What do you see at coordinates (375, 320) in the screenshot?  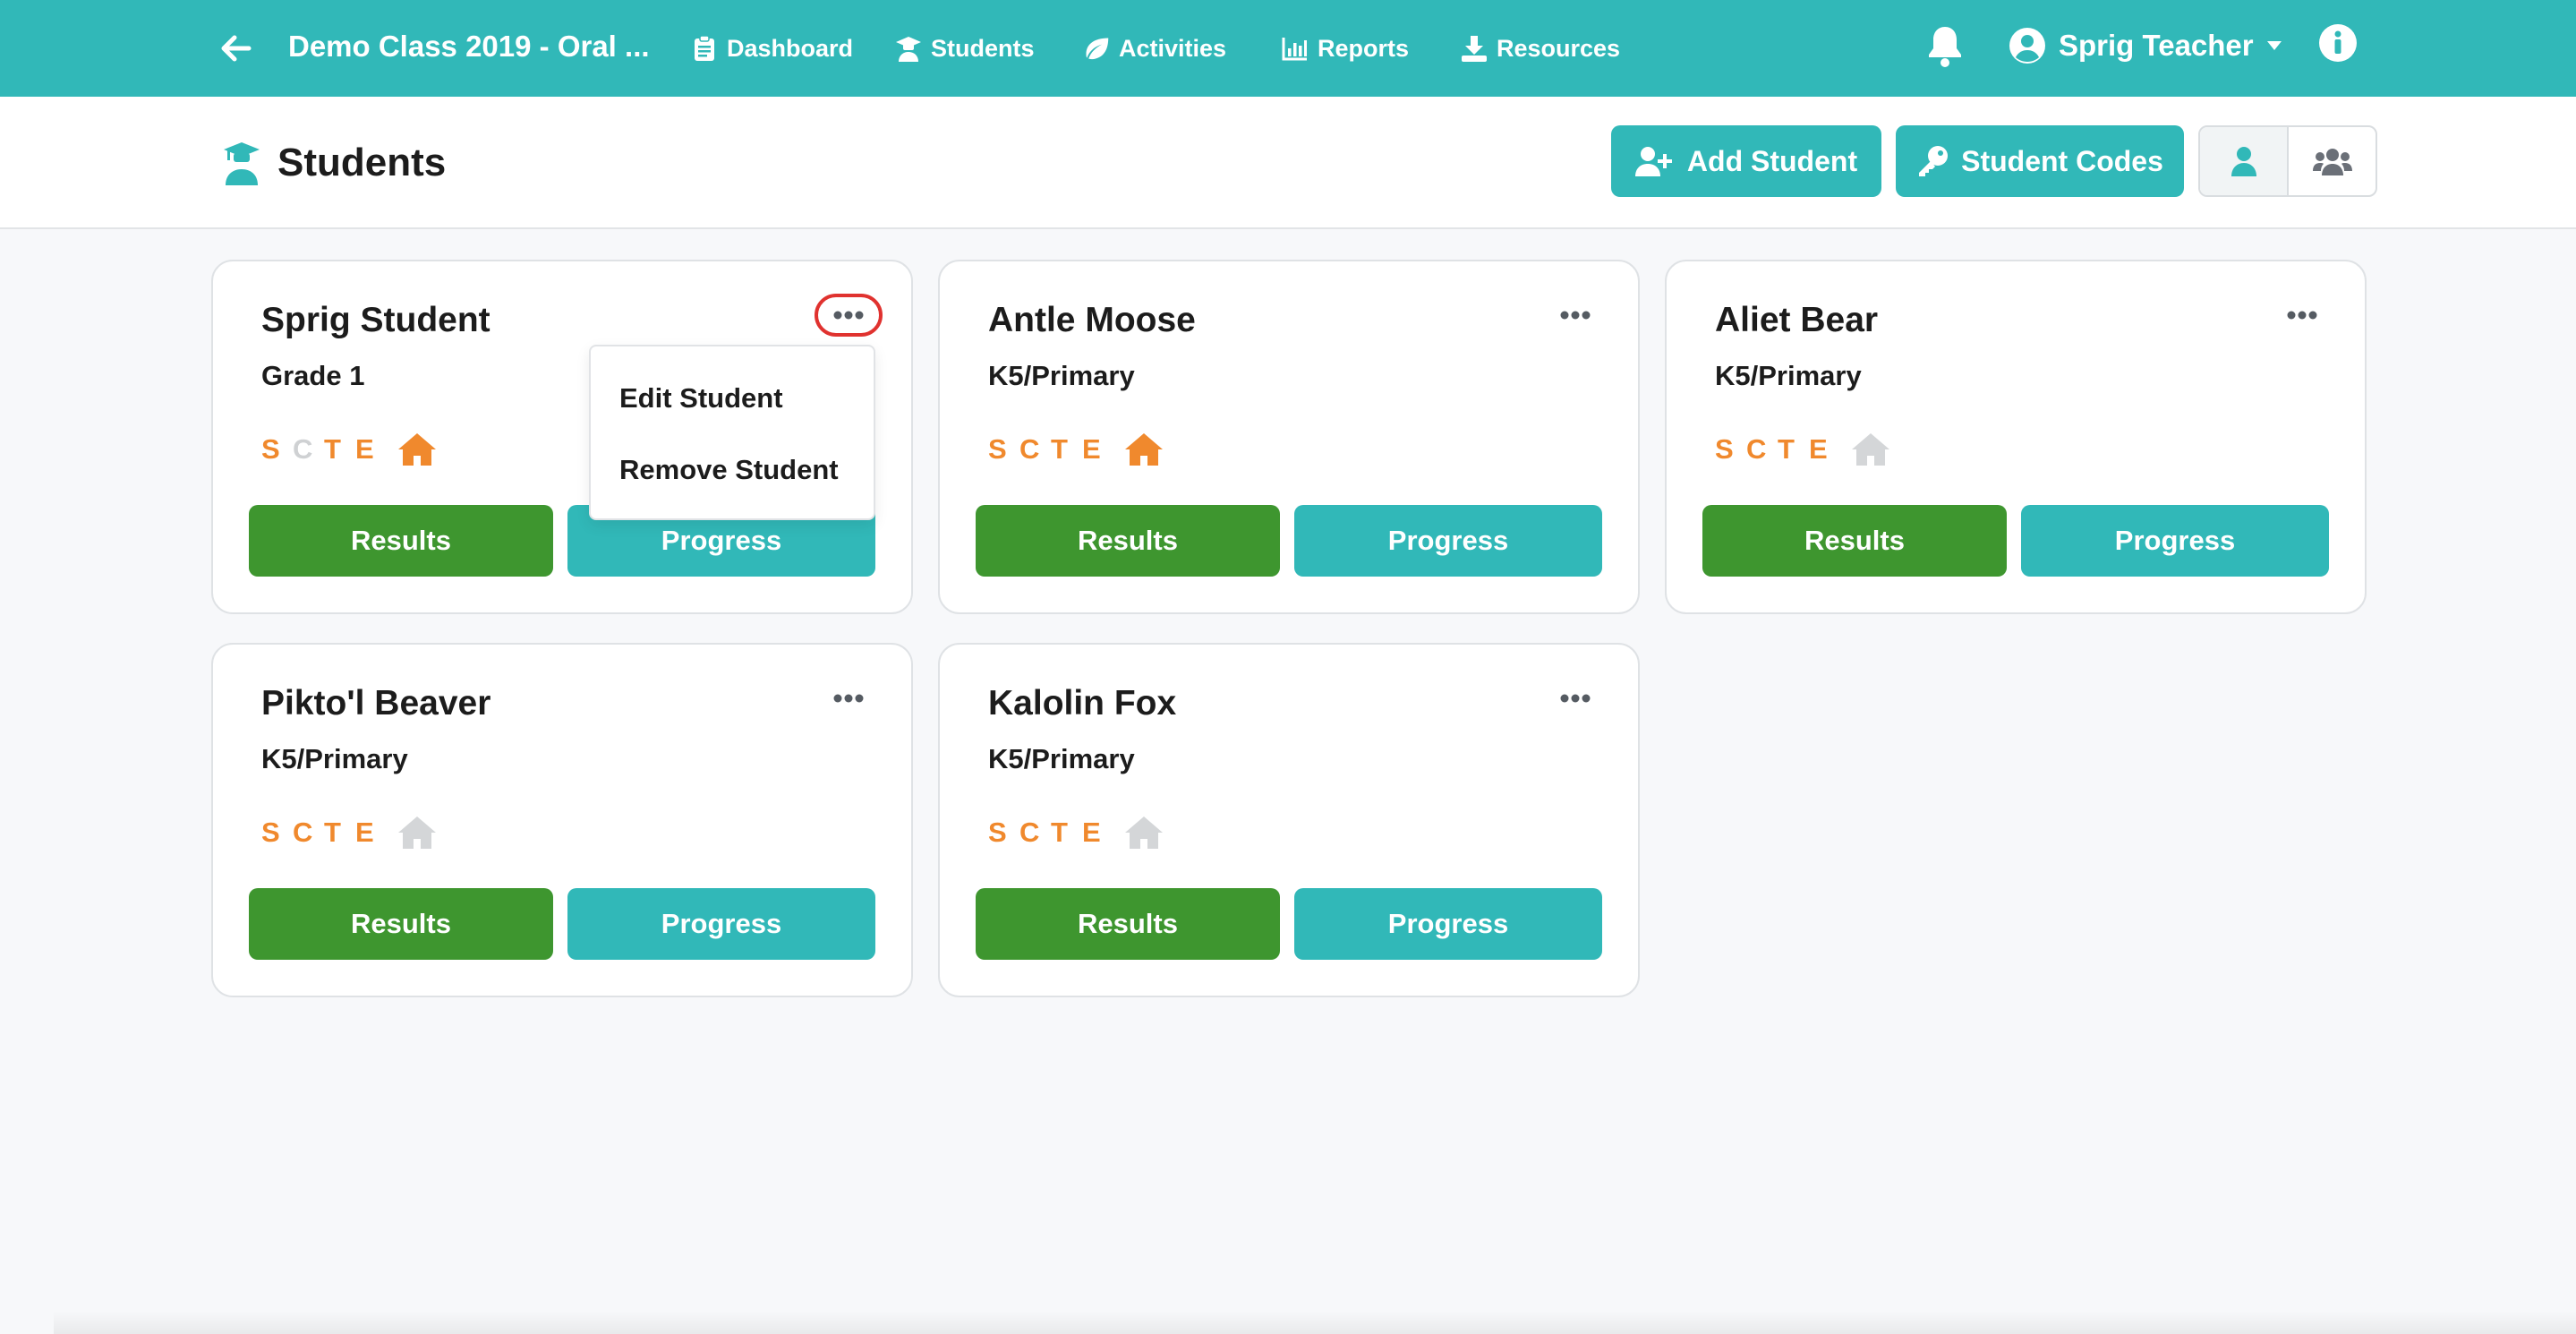 I see `student-name: Sprig Student` at bounding box center [375, 320].